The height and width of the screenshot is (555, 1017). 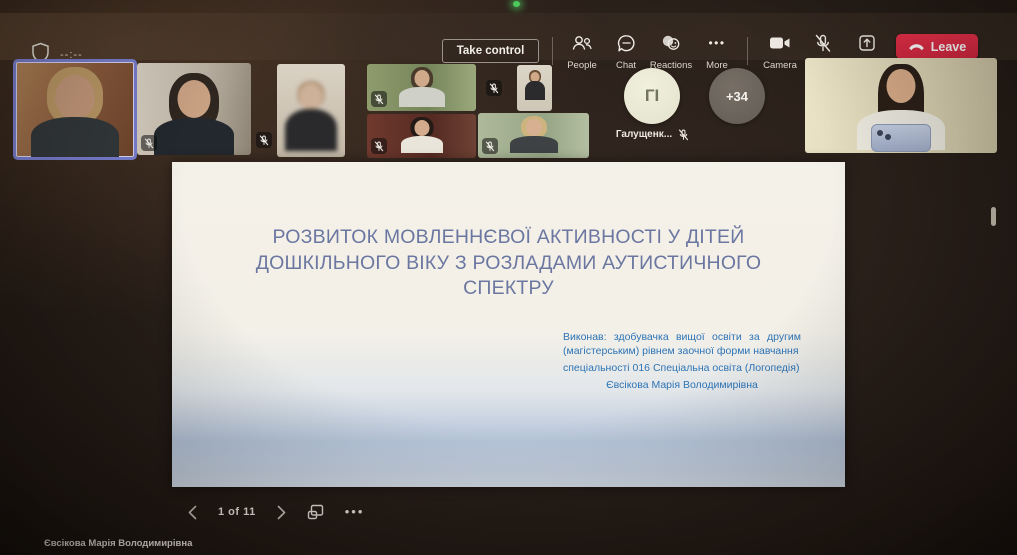 I want to click on camera-icon, so click(x=780, y=43).